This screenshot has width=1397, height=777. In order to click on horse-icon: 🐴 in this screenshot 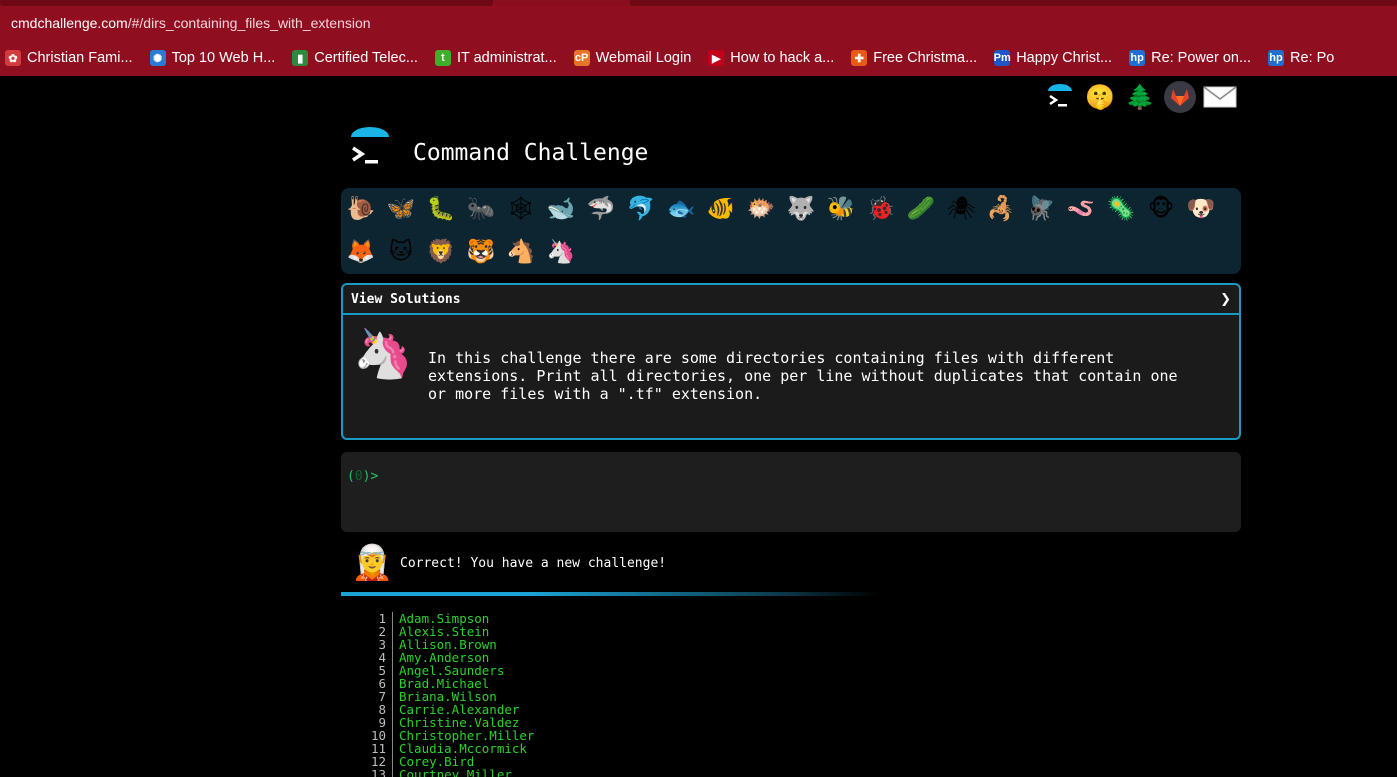, I will do `click(521, 252)`.